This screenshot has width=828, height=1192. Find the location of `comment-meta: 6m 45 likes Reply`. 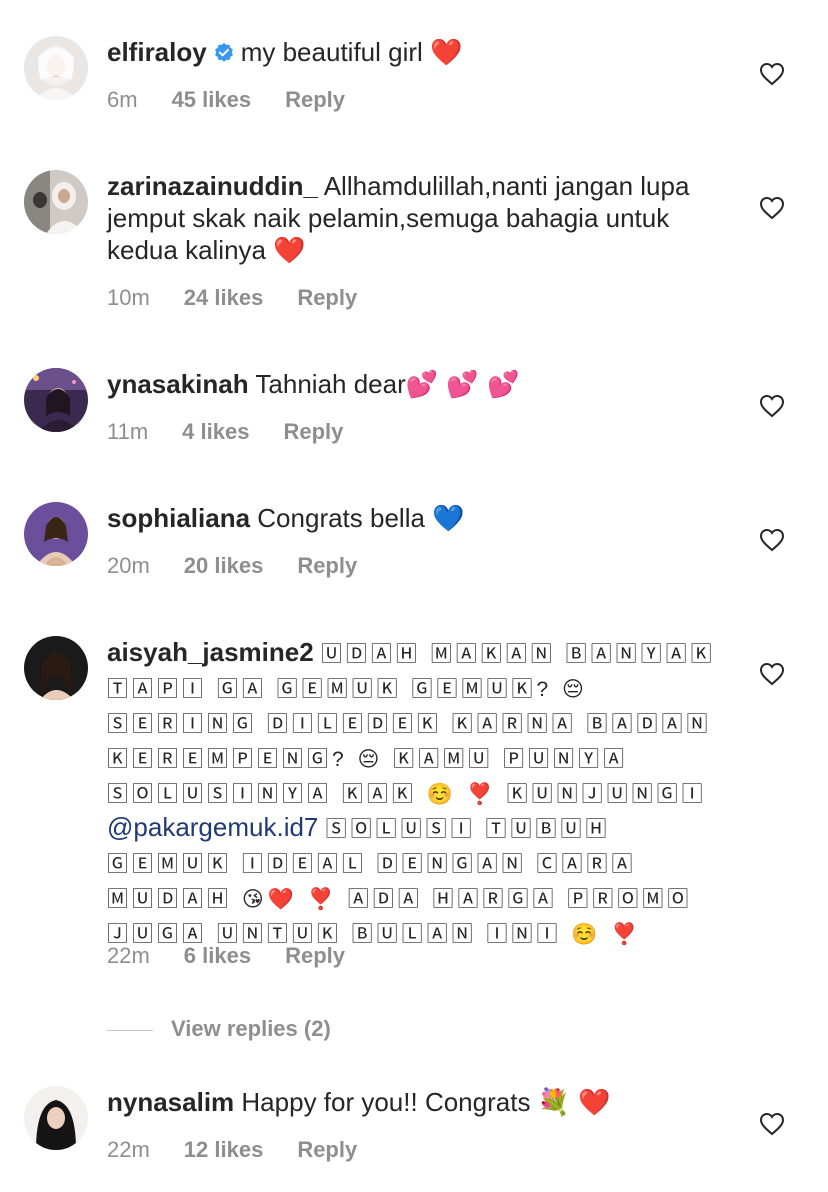

comment-meta: 6m 45 likes Reply is located at coordinates (226, 100).